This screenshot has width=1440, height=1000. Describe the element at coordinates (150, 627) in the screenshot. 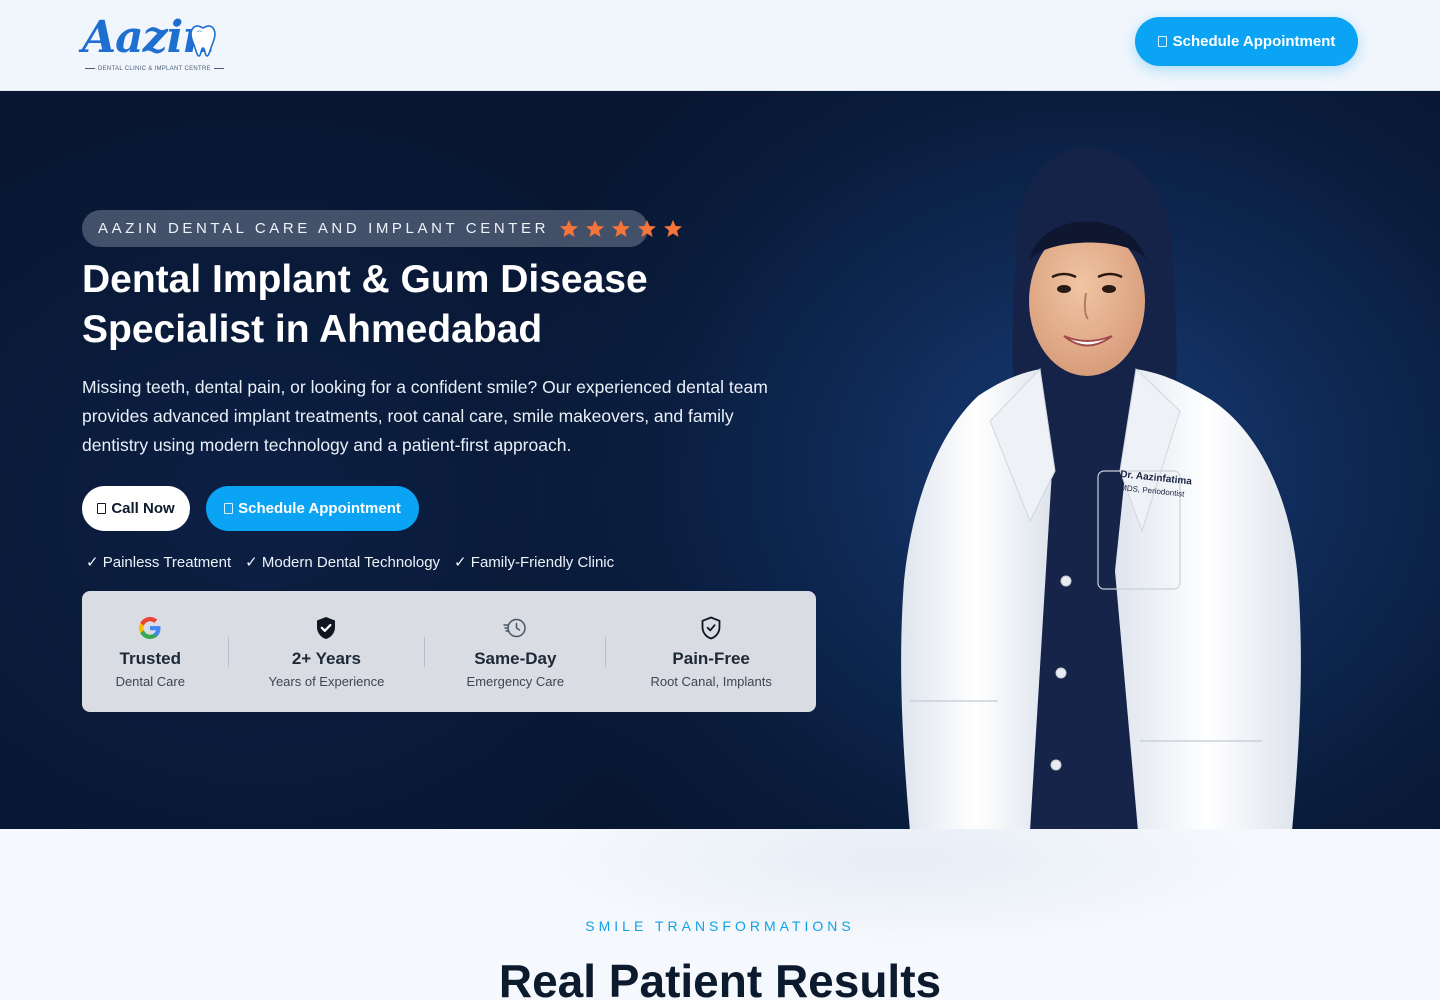

I see `google-icon` at that location.